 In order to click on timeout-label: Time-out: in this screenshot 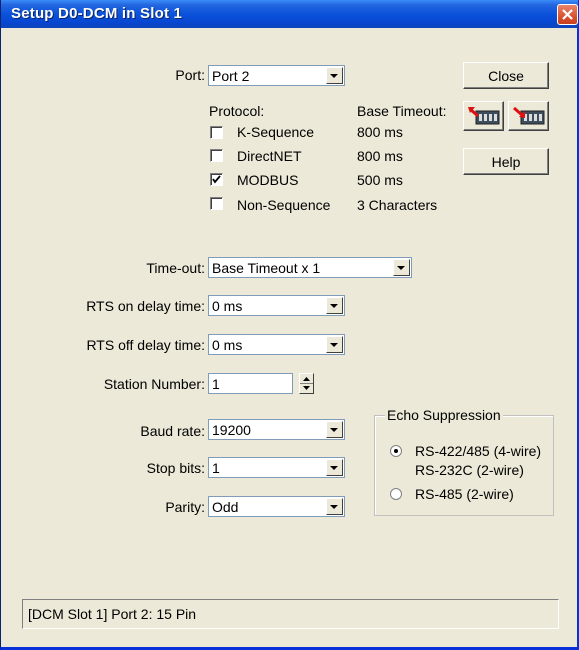, I will do `click(175, 268)`.